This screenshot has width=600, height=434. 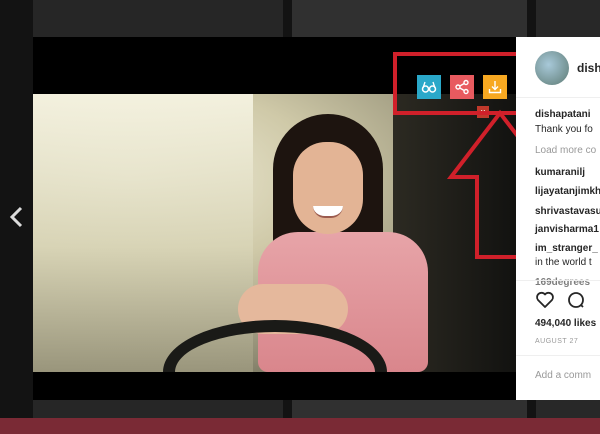 I want to click on highlight-box, so click(x=458, y=83).